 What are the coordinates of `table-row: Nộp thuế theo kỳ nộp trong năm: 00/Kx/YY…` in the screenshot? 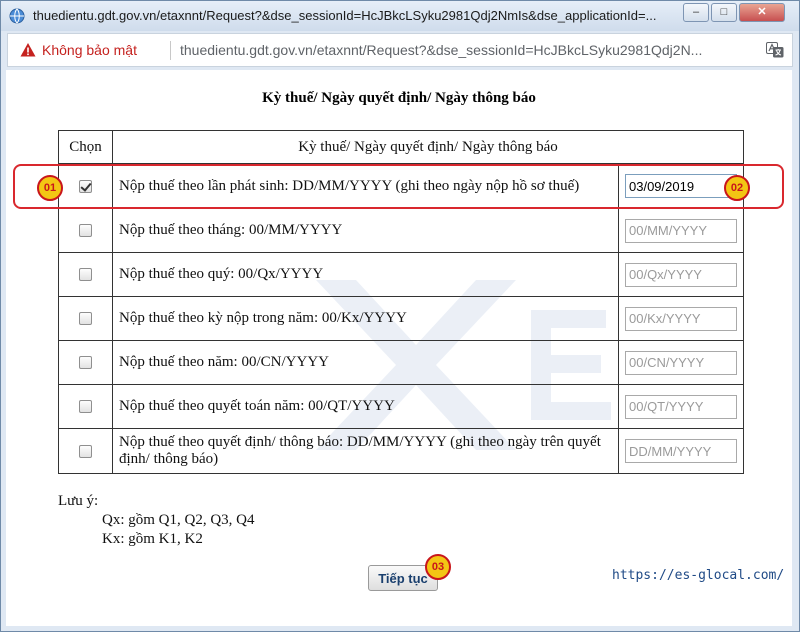 It's located at (401, 318).